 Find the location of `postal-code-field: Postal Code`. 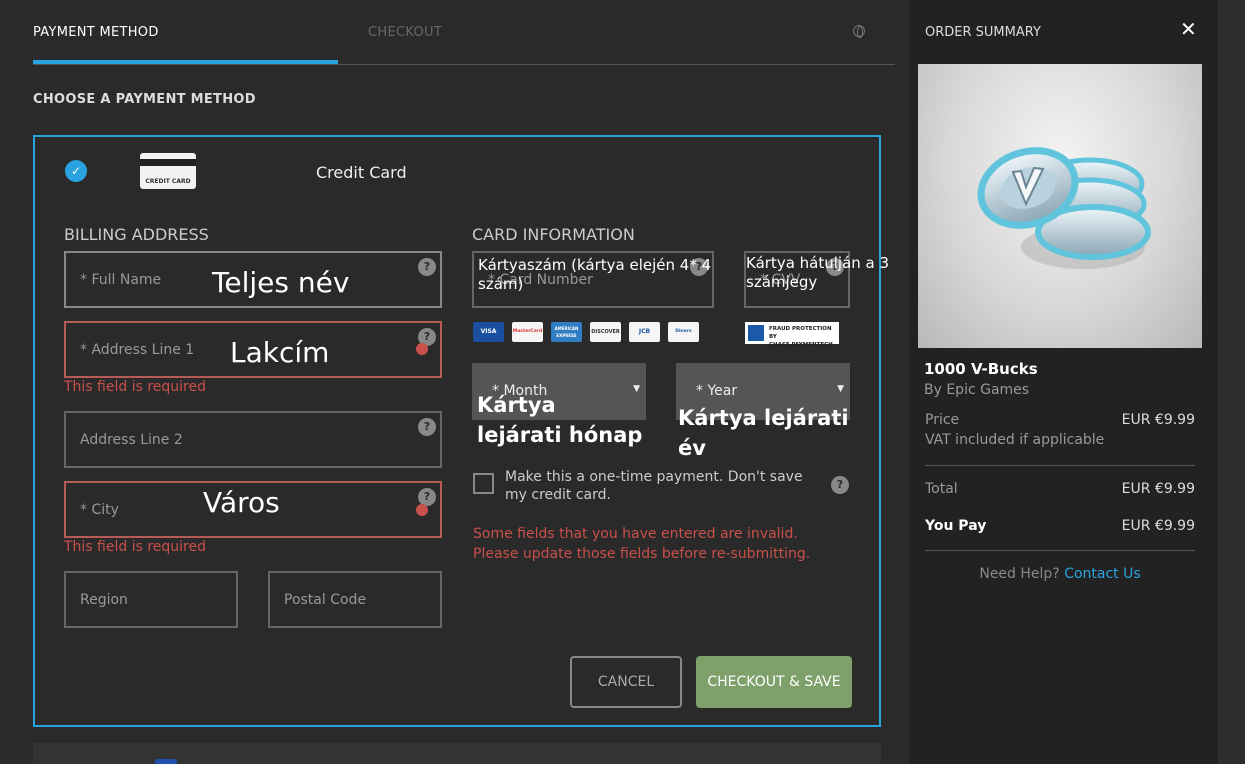

postal-code-field: Postal Code is located at coordinates (355, 599).